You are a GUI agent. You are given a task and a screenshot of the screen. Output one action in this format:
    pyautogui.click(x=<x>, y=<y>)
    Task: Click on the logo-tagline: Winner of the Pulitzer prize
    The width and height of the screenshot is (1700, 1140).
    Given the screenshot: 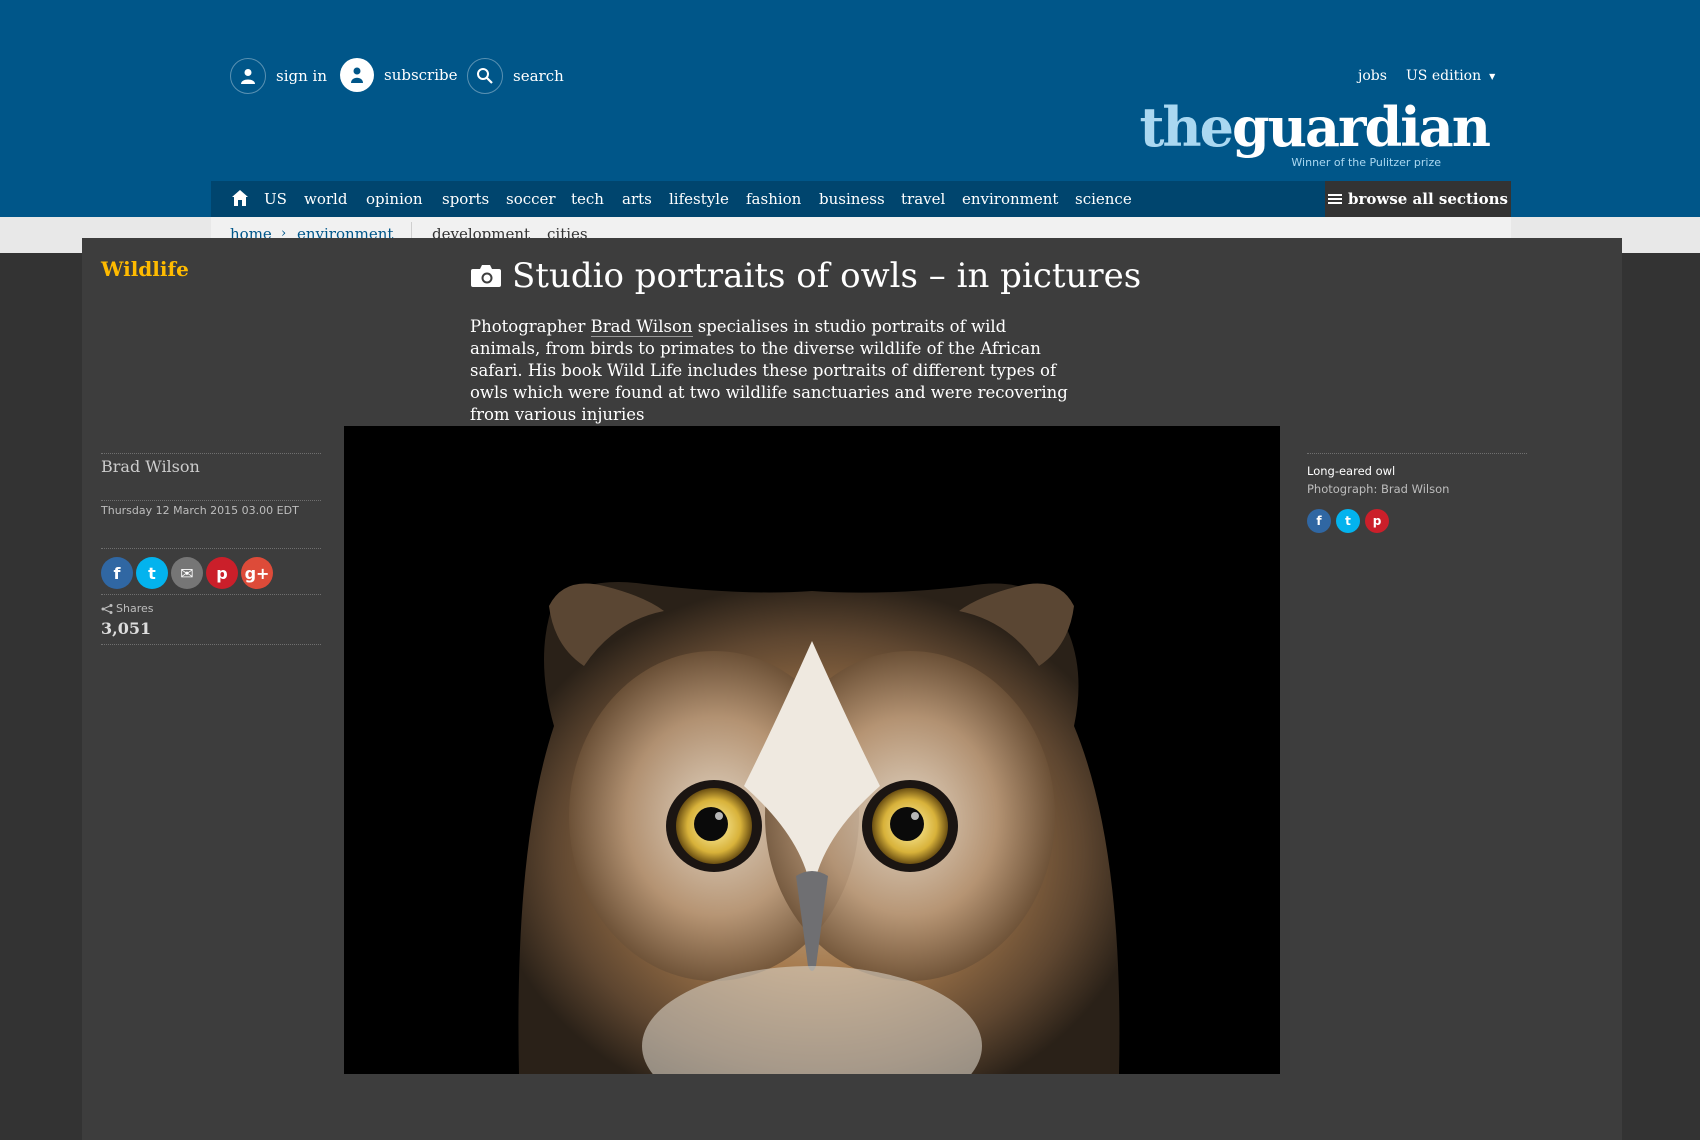 What is the action you would take?
    pyautogui.click(x=1366, y=162)
    